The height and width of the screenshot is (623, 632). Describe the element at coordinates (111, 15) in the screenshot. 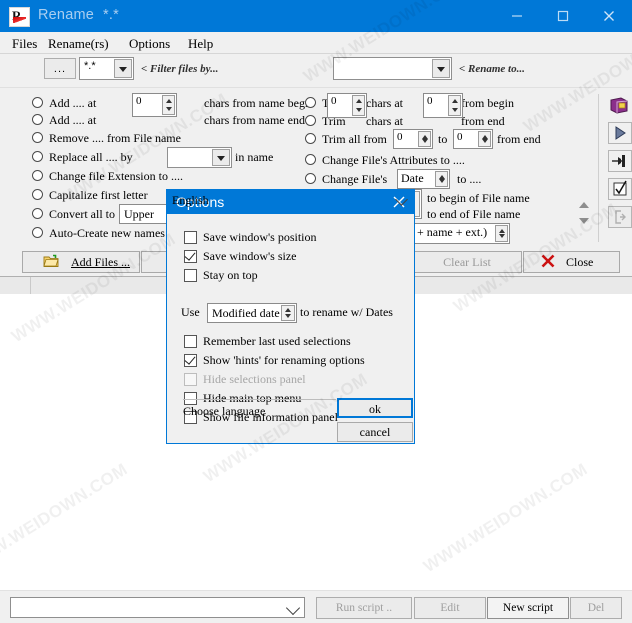

I see `window-title-pattern: *.*` at that location.